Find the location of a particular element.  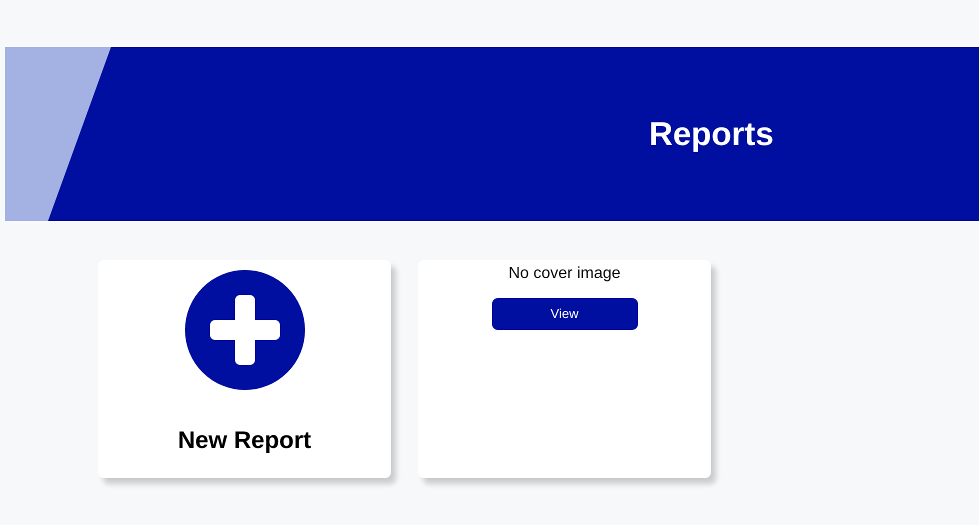

new-report-card: New Report is located at coordinates (244, 369).